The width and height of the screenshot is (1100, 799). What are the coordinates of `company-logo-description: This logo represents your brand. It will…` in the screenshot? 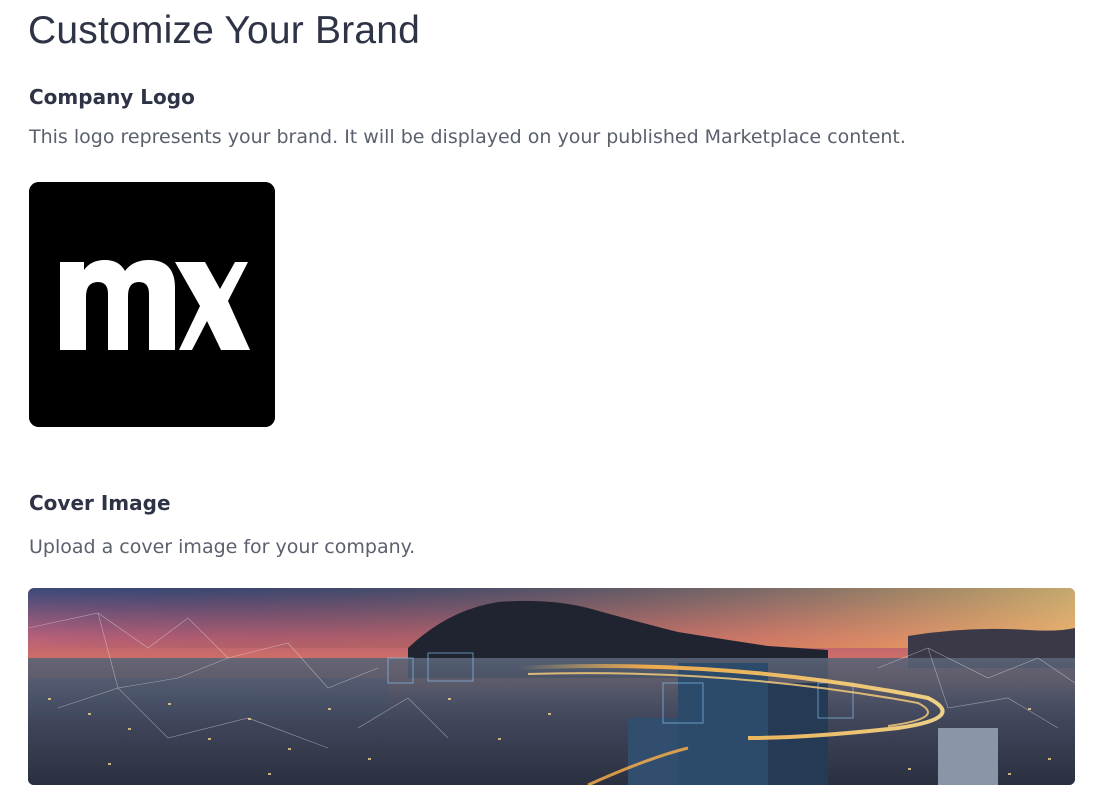 It's located at (467, 137).